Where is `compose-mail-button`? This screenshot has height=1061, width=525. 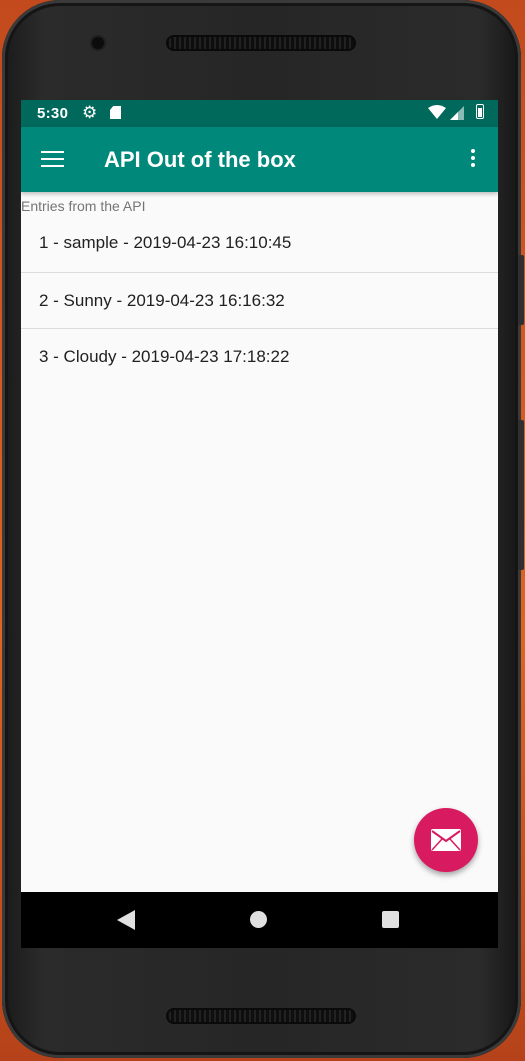 compose-mail-button is located at coordinates (446, 840).